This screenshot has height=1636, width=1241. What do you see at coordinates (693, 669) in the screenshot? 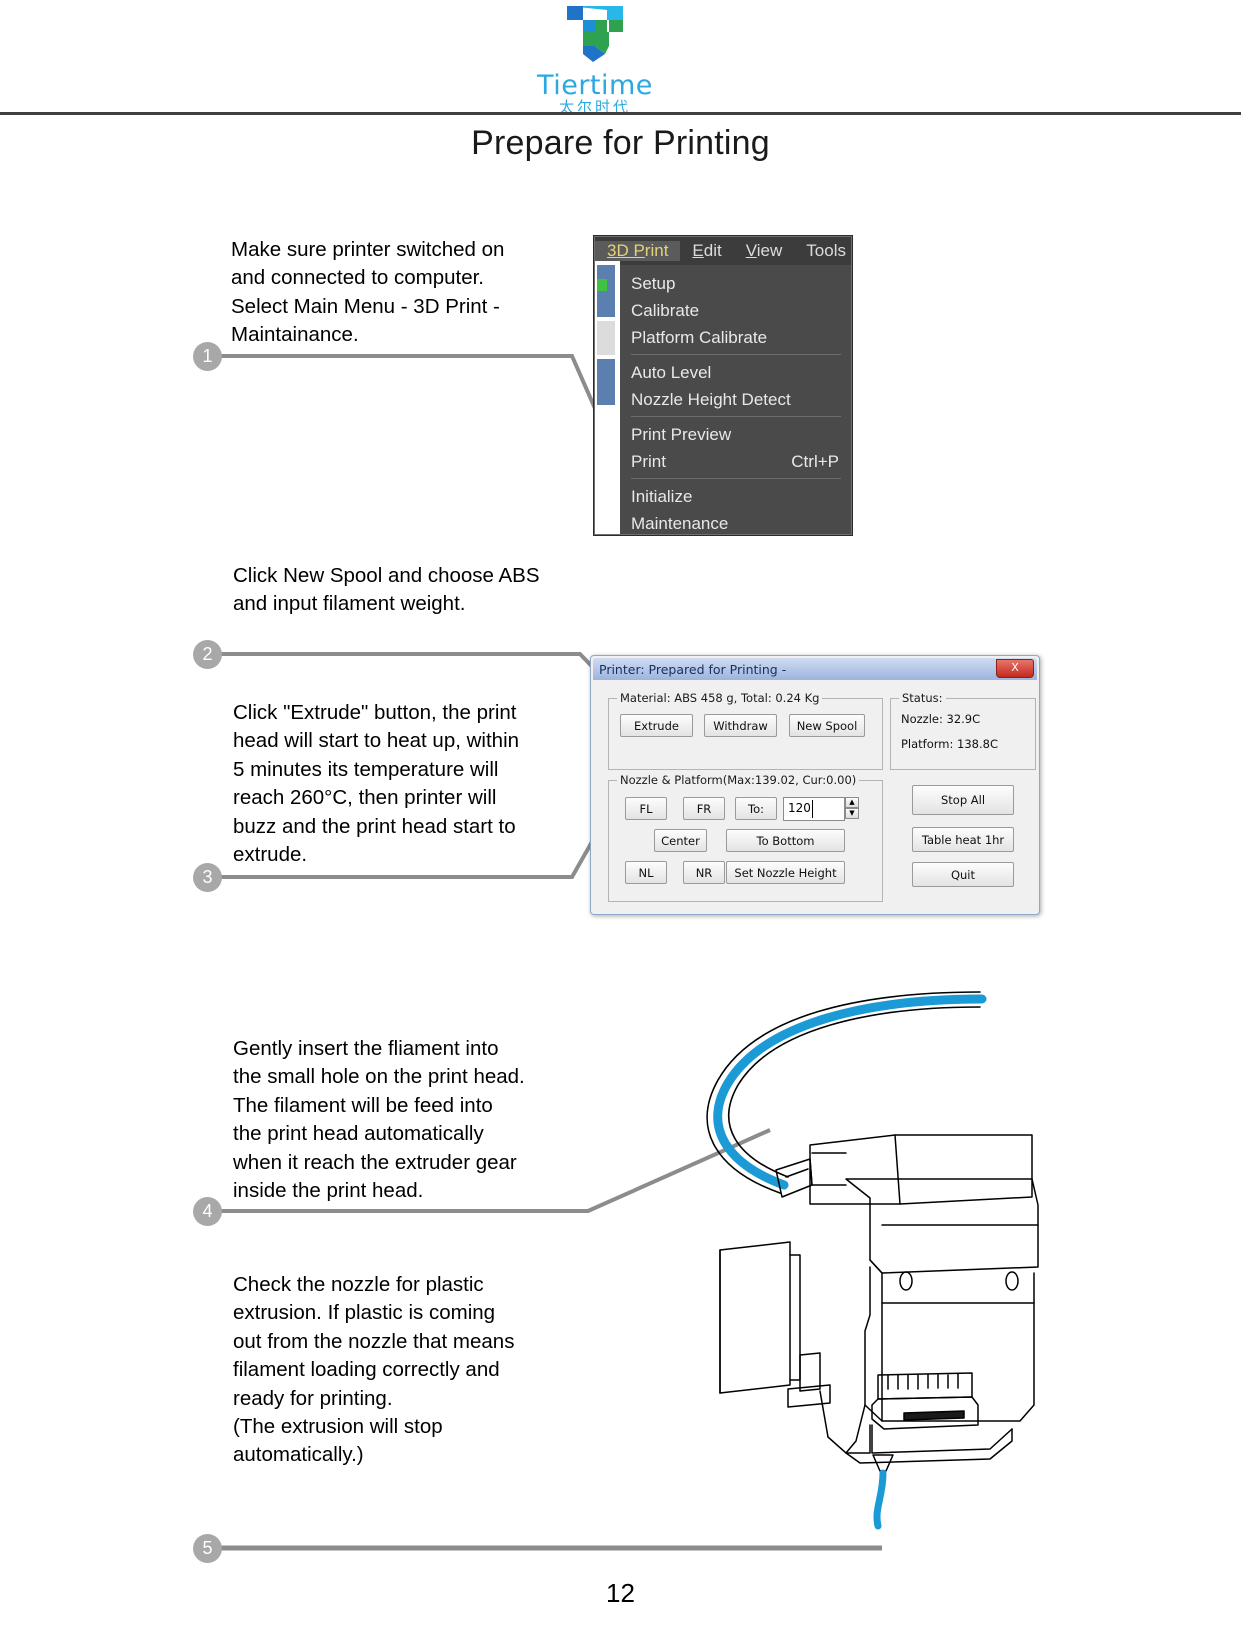
I see `dialog-title: Printer: Prepared for Printing -` at bounding box center [693, 669].